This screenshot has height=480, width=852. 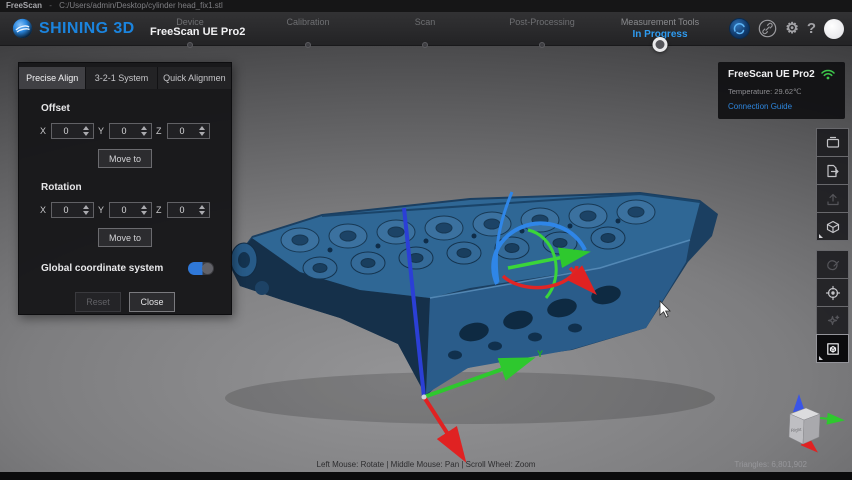 What do you see at coordinates (201, 268) in the screenshot?
I see `global-coordinate-toggle` at bounding box center [201, 268].